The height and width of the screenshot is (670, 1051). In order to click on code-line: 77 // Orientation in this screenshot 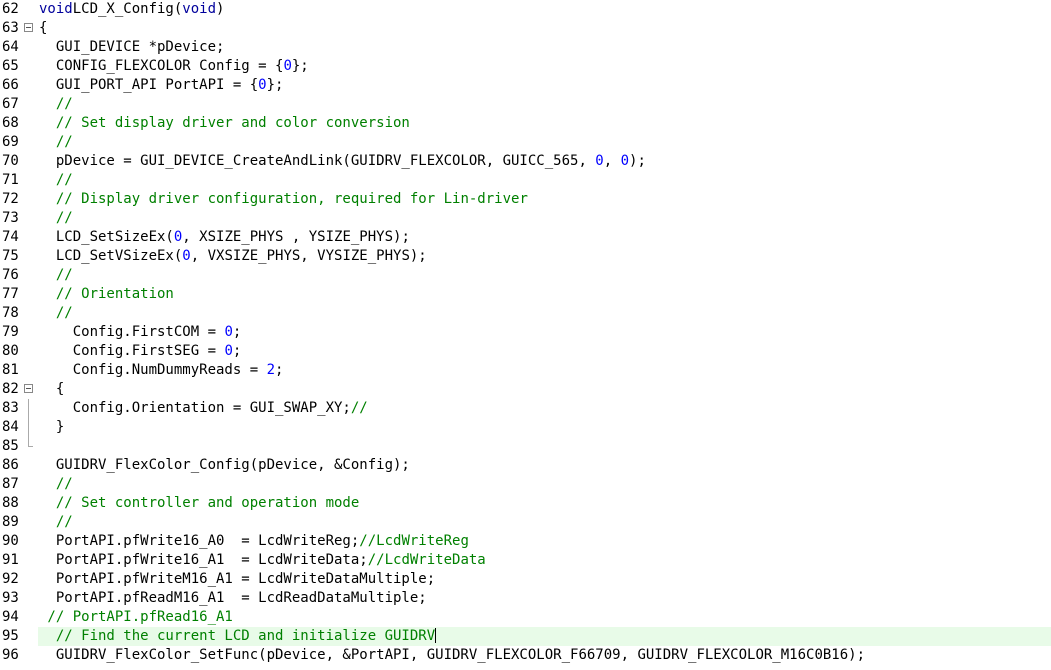, I will do `click(525, 294)`.